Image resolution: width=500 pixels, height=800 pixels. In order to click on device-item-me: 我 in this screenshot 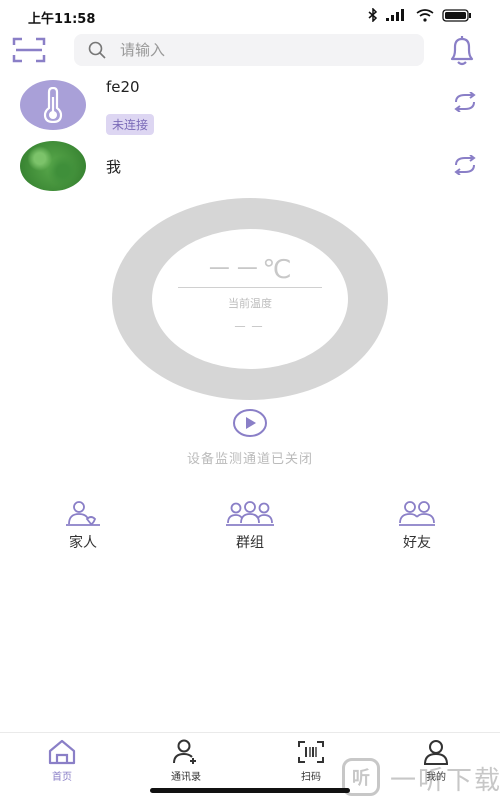, I will do `click(250, 168)`.